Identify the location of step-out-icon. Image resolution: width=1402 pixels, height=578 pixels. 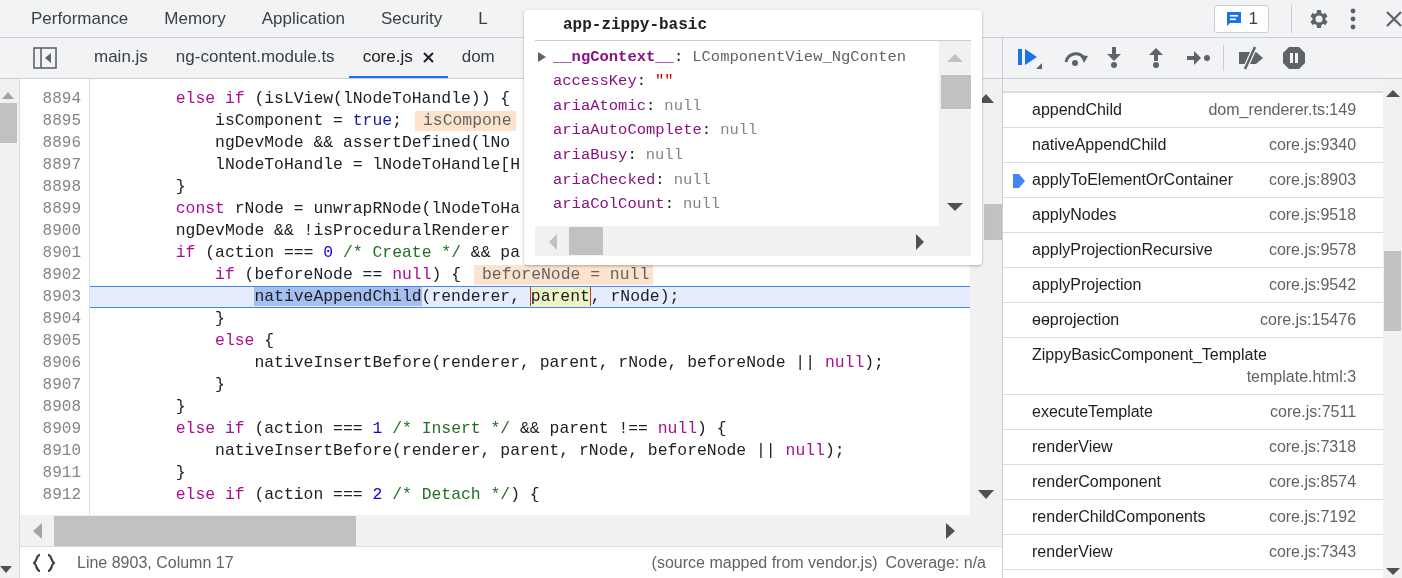
(1156, 58).